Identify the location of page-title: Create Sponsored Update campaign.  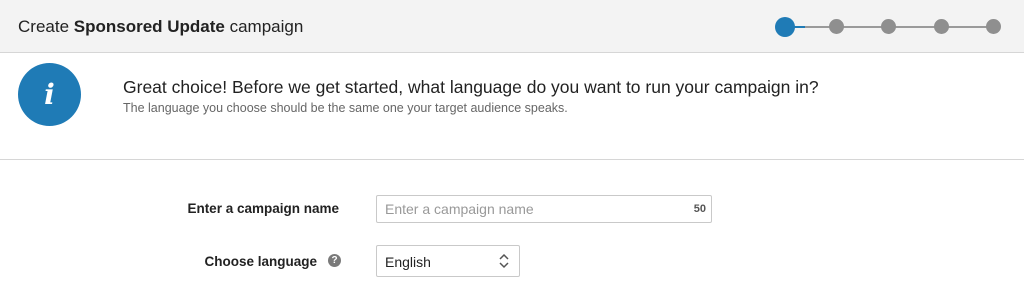
(160, 27).